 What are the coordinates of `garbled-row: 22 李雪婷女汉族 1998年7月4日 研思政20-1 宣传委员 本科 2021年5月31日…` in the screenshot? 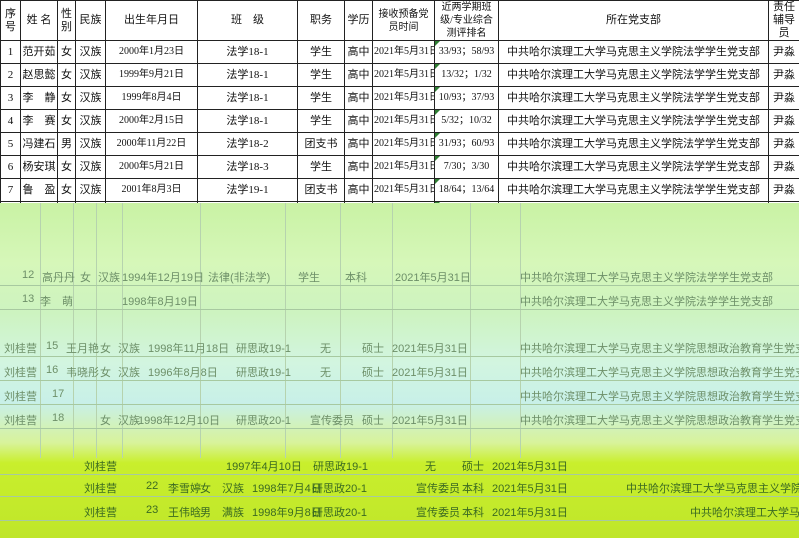 It's located at (399, 487).